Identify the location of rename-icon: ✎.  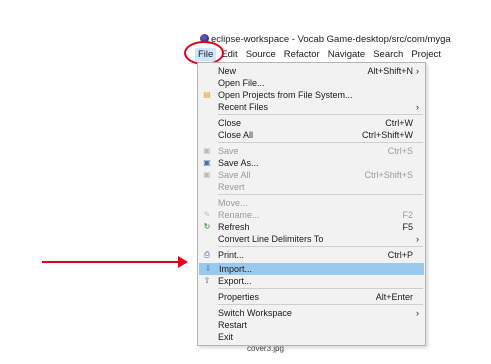
(207, 214).